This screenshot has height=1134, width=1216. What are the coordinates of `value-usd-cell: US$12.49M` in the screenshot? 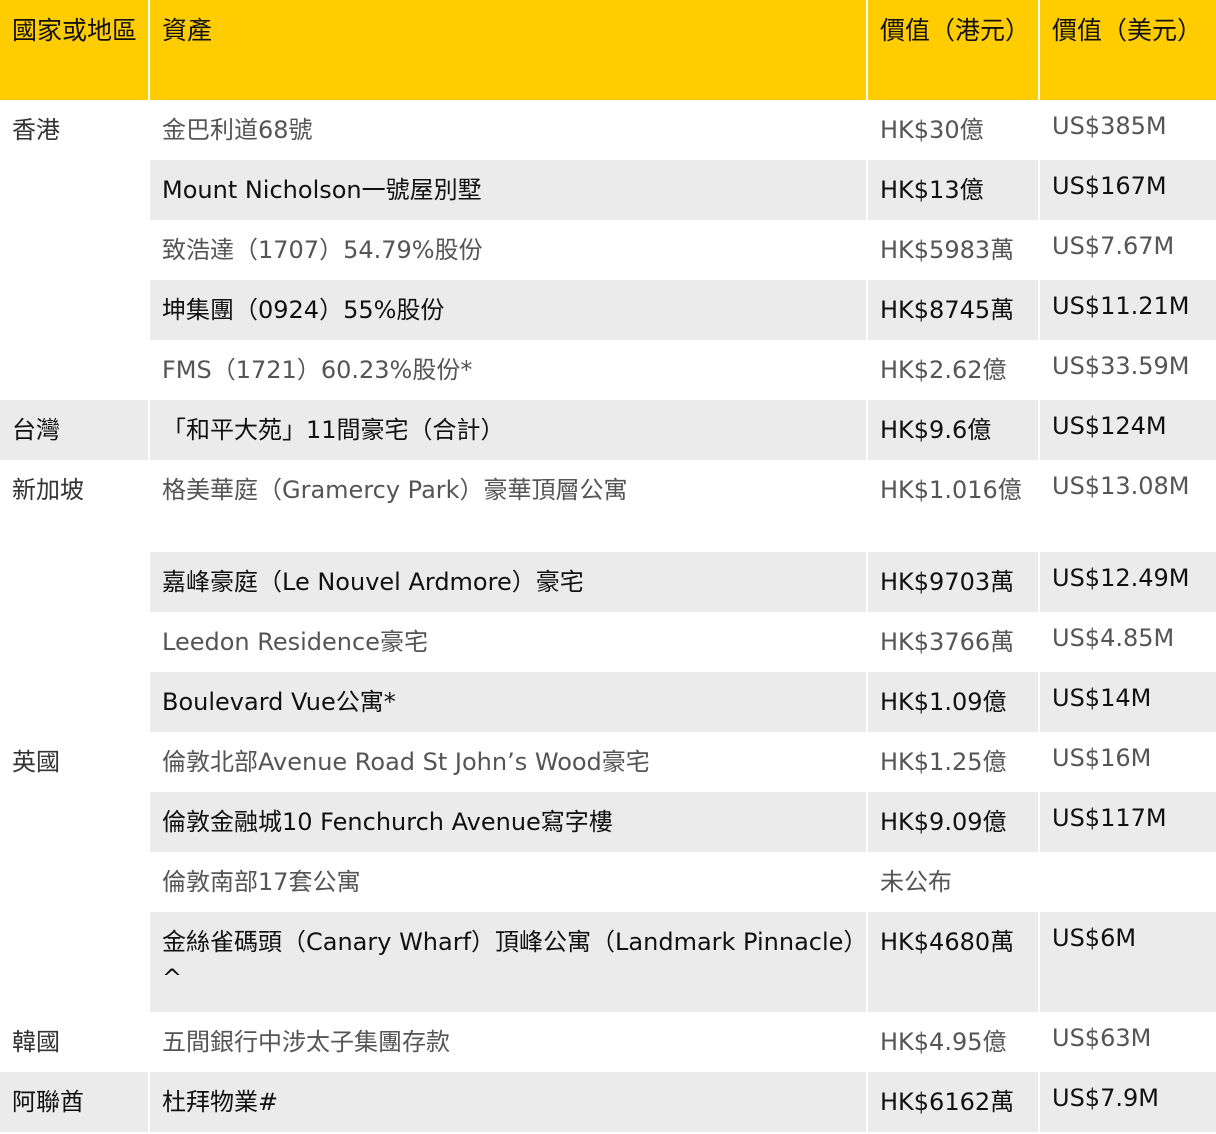 It's located at (1128, 582).